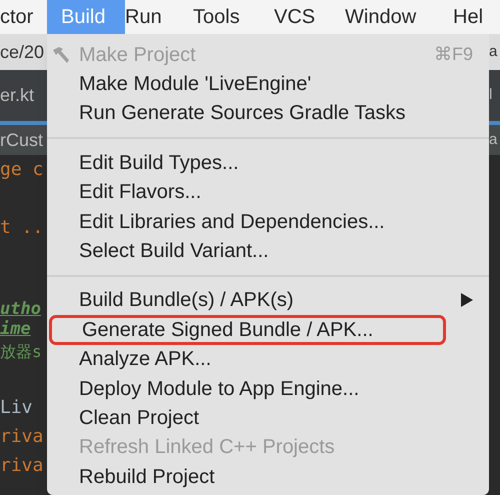 This screenshot has height=495, width=500. Describe the element at coordinates (268, 113) in the screenshot. I see `menu-item: Run Generate Sources Gradle Tasks` at that location.